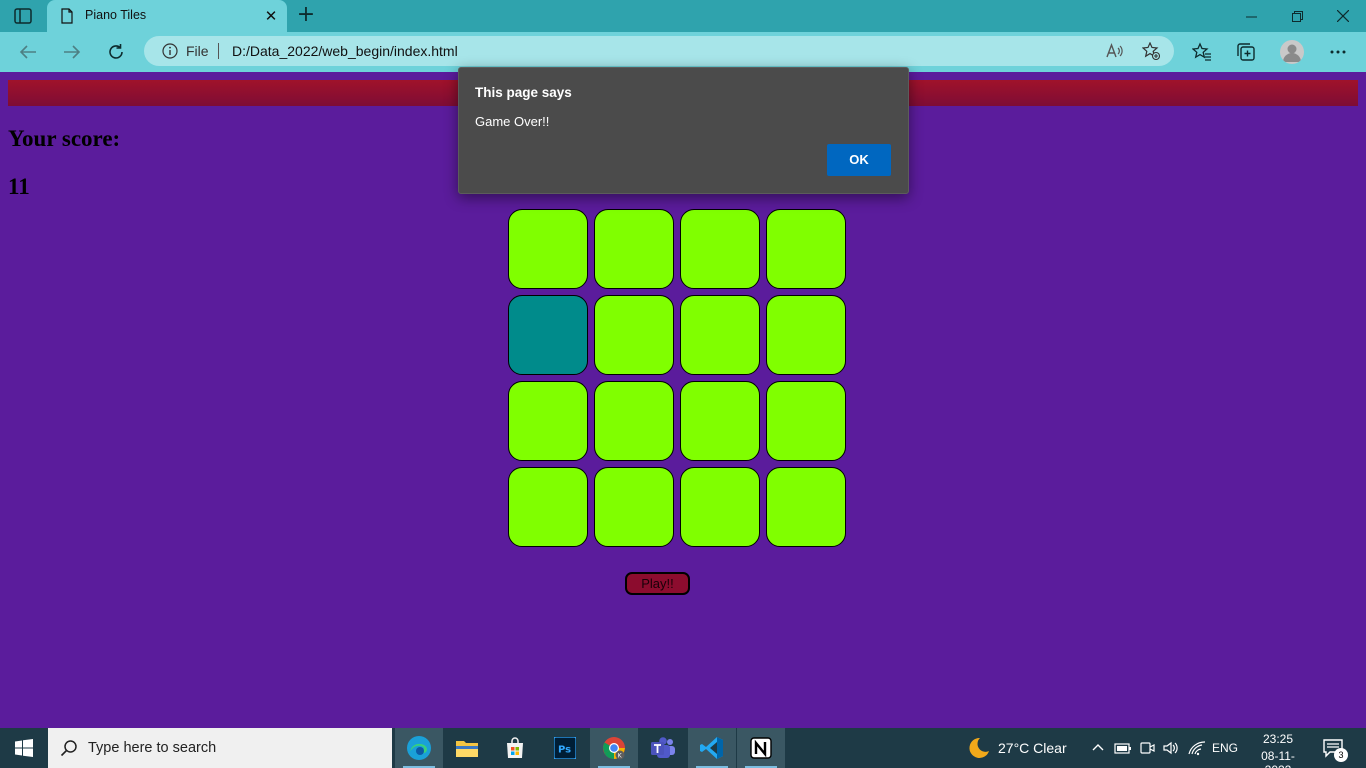 This screenshot has width=1366, height=768. What do you see at coordinates (67, 16) in the screenshot?
I see `page-icon` at bounding box center [67, 16].